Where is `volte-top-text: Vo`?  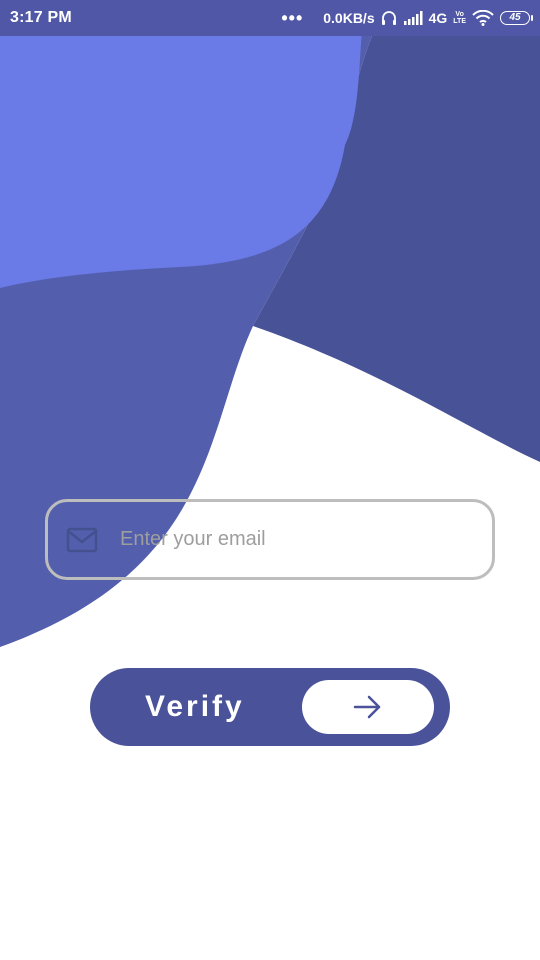 volte-top-text: Vo is located at coordinates (459, 14).